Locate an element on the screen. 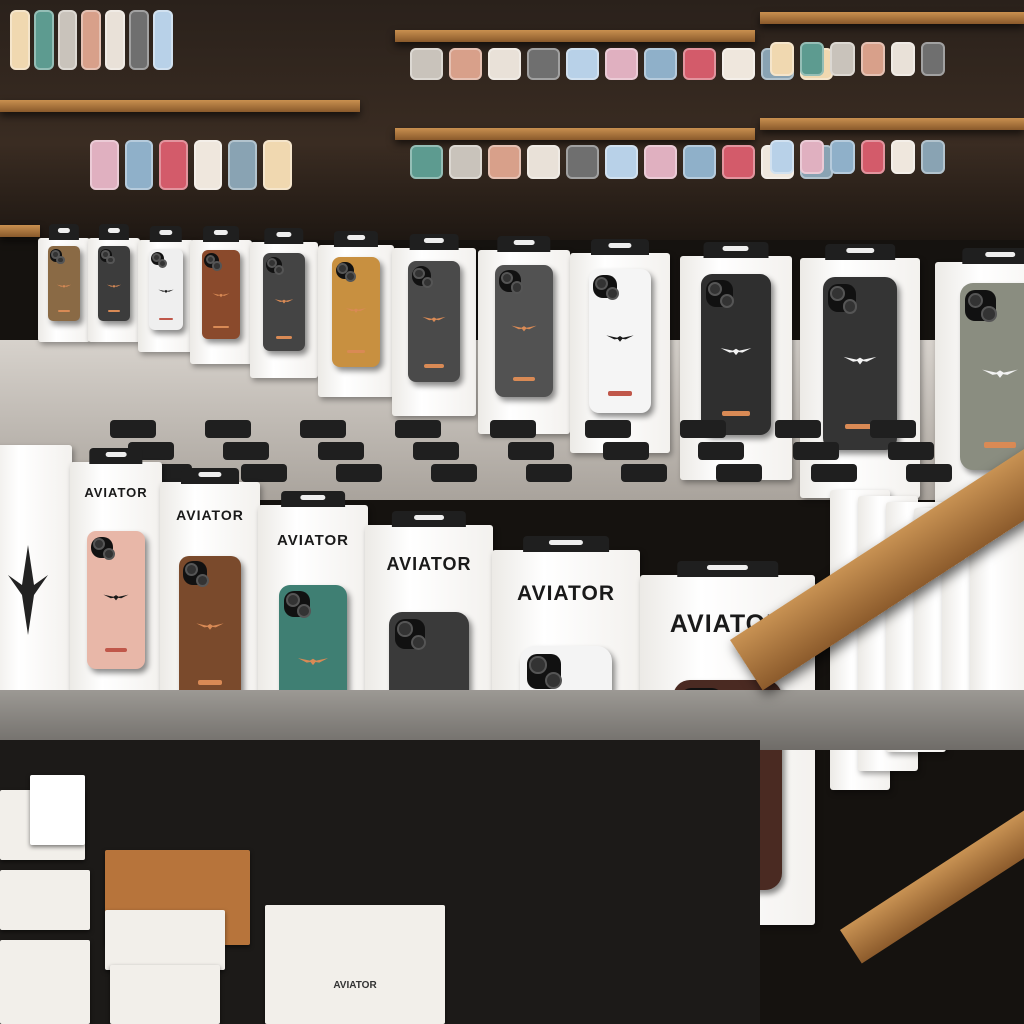  side-box is located at coordinates (36, 570).